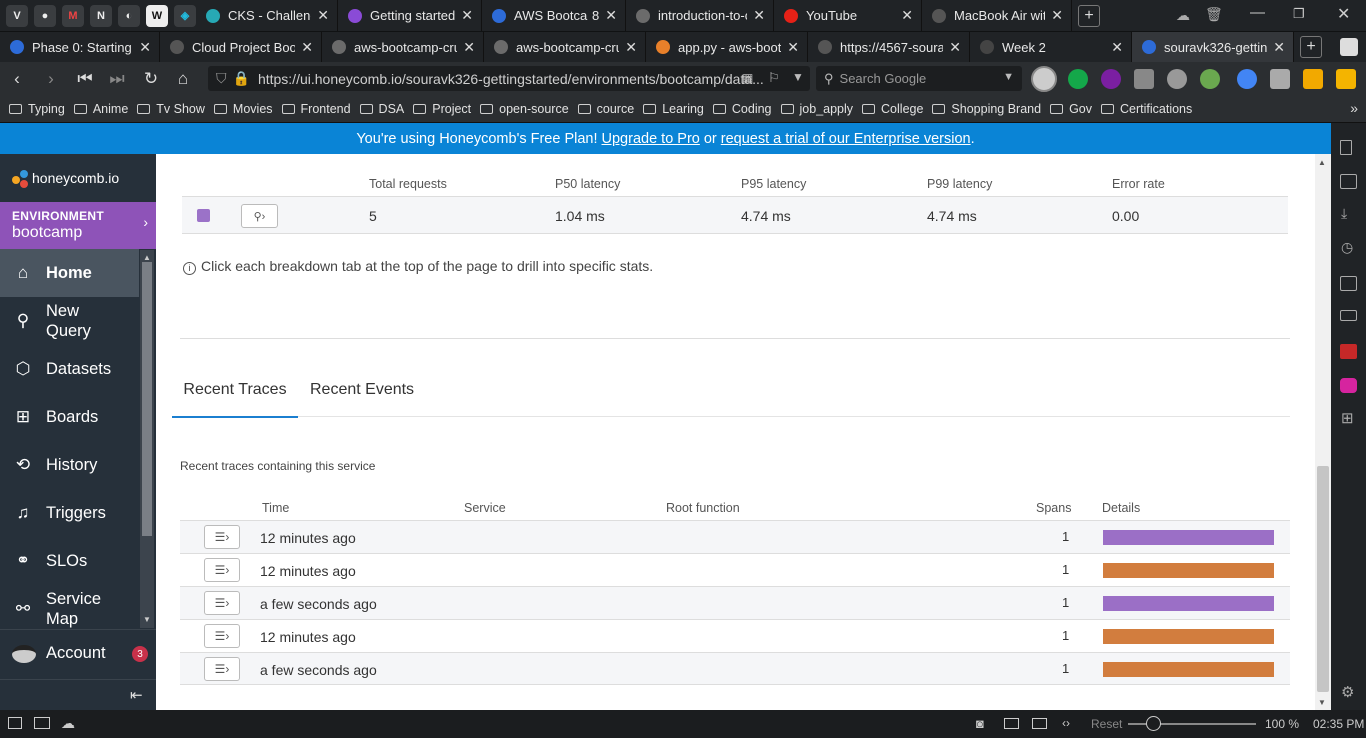 This screenshot has width=1366, height=738. I want to click on downloads-icon: ⤓, so click(1344, 213).